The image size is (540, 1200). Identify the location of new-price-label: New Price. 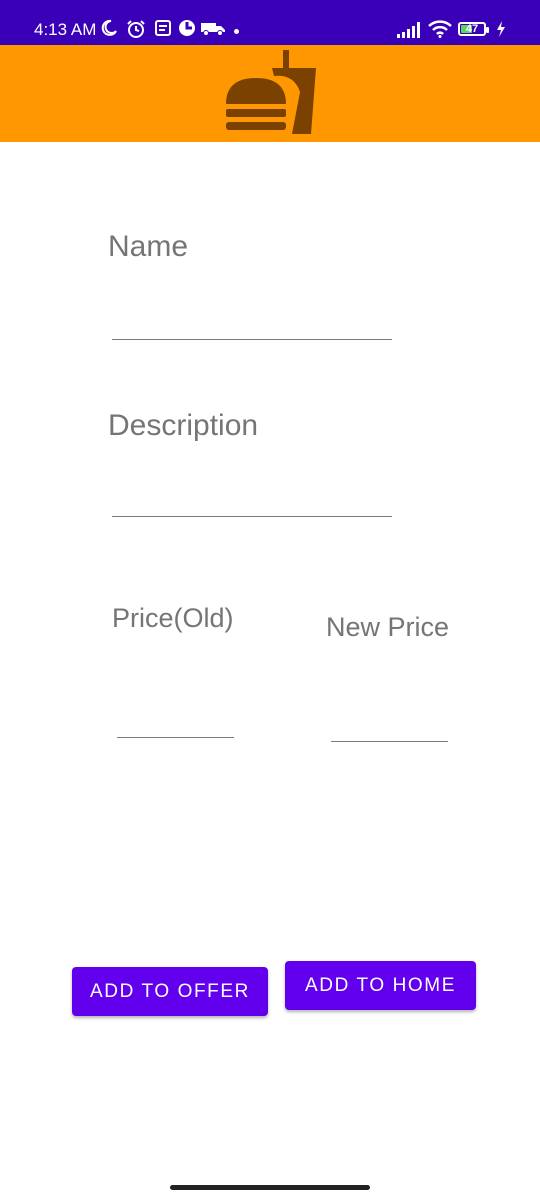
(388, 627).